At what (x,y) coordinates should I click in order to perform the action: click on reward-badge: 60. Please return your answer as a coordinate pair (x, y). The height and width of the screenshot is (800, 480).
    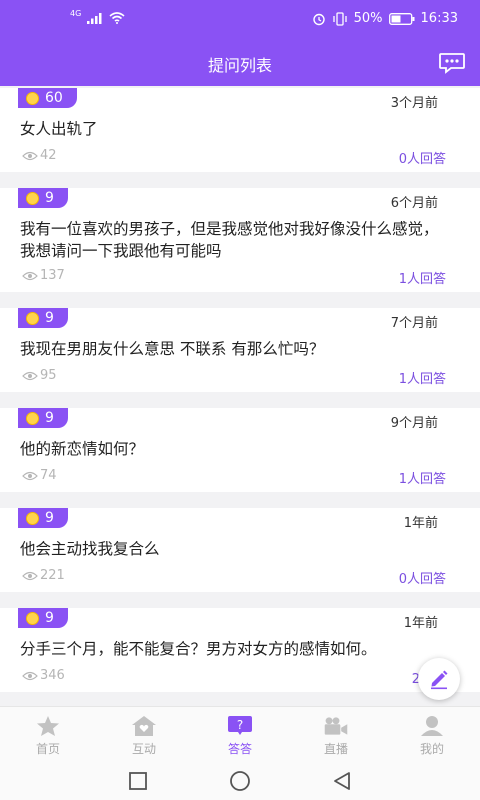
    Looking at the image, I should click on (47, 98).